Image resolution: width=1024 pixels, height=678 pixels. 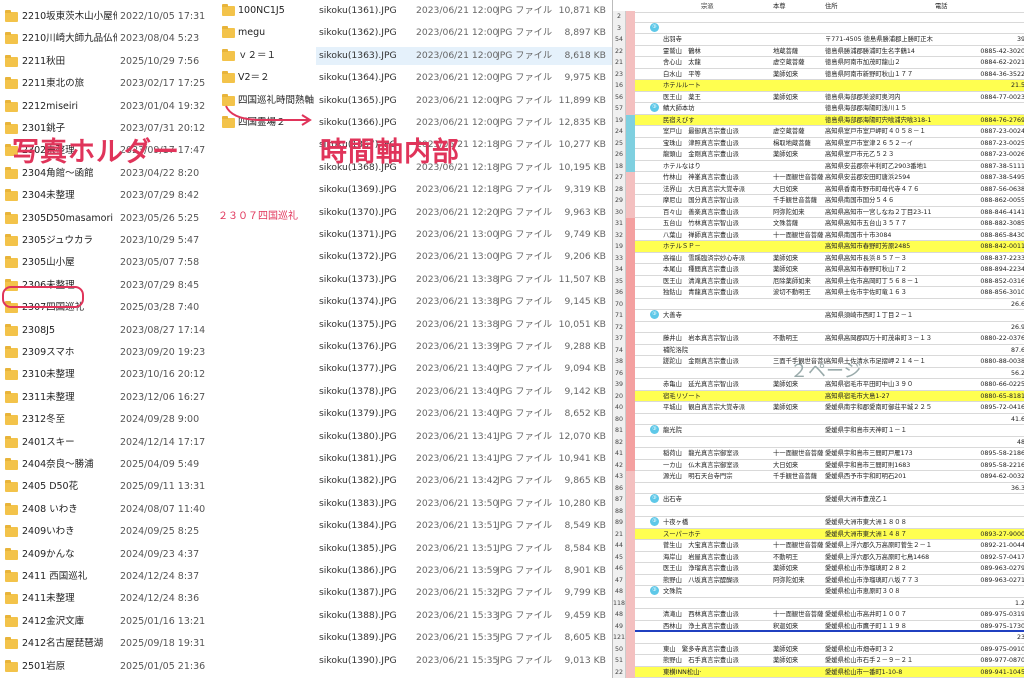 I want to click on folder-row: 2211東北の旅 2023/02/17 17:25, so click(x=105, y=84).